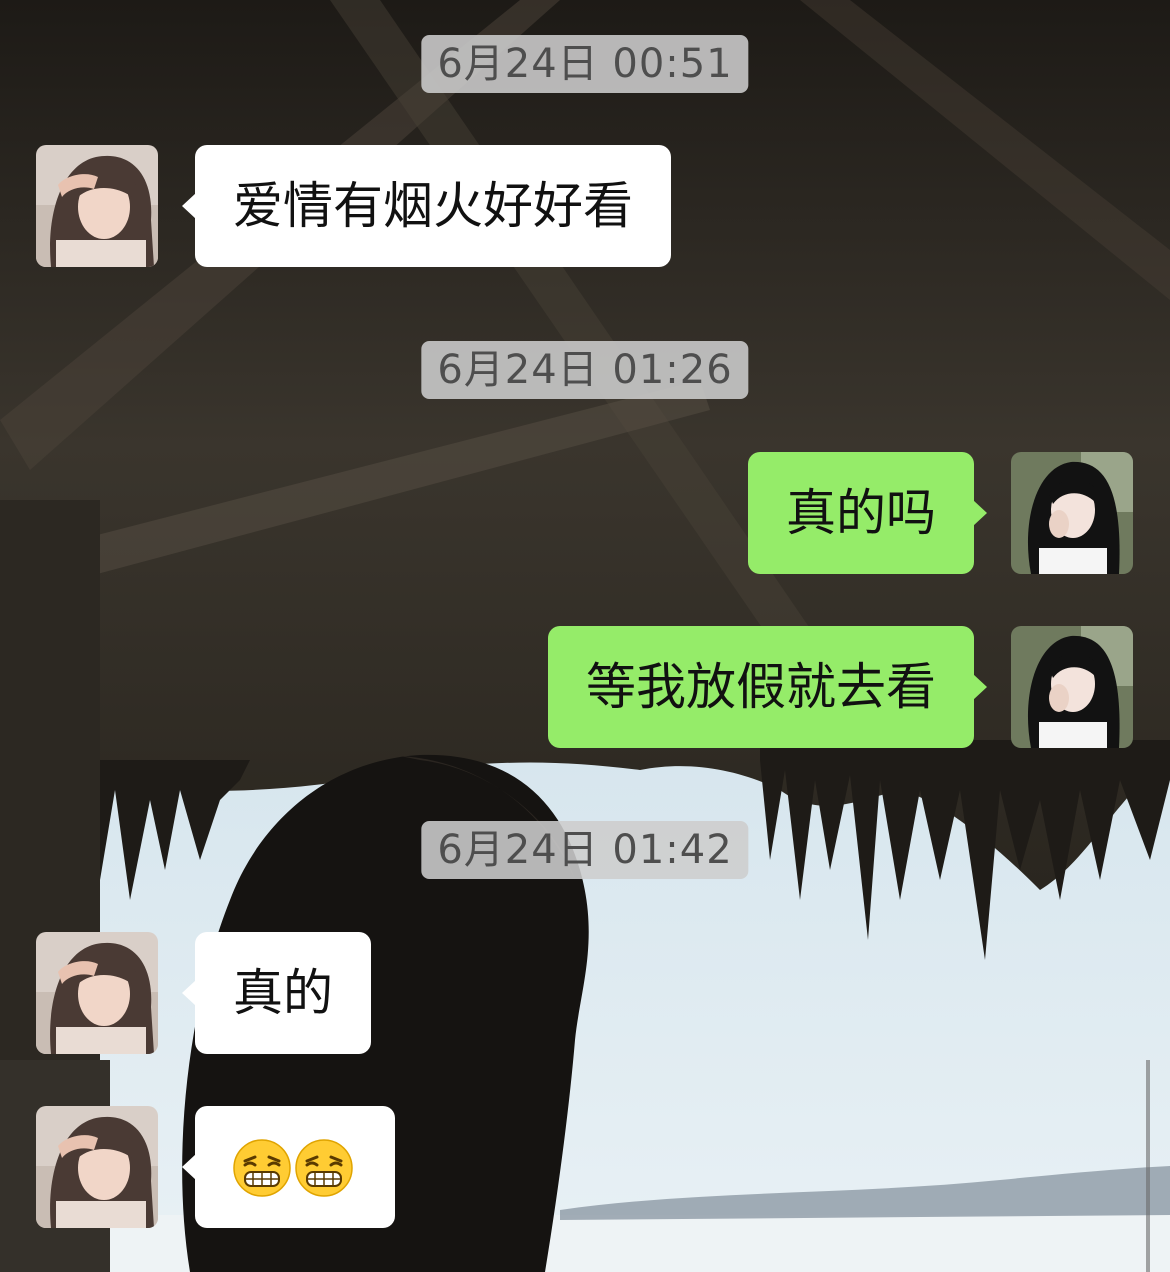 This screenshot has height=1272, width=1170. What do you see at coordinates (433, 206) in the screenshot?
I see `message-text: 爱情有烟火好好看` at bounding box center [433, 206].